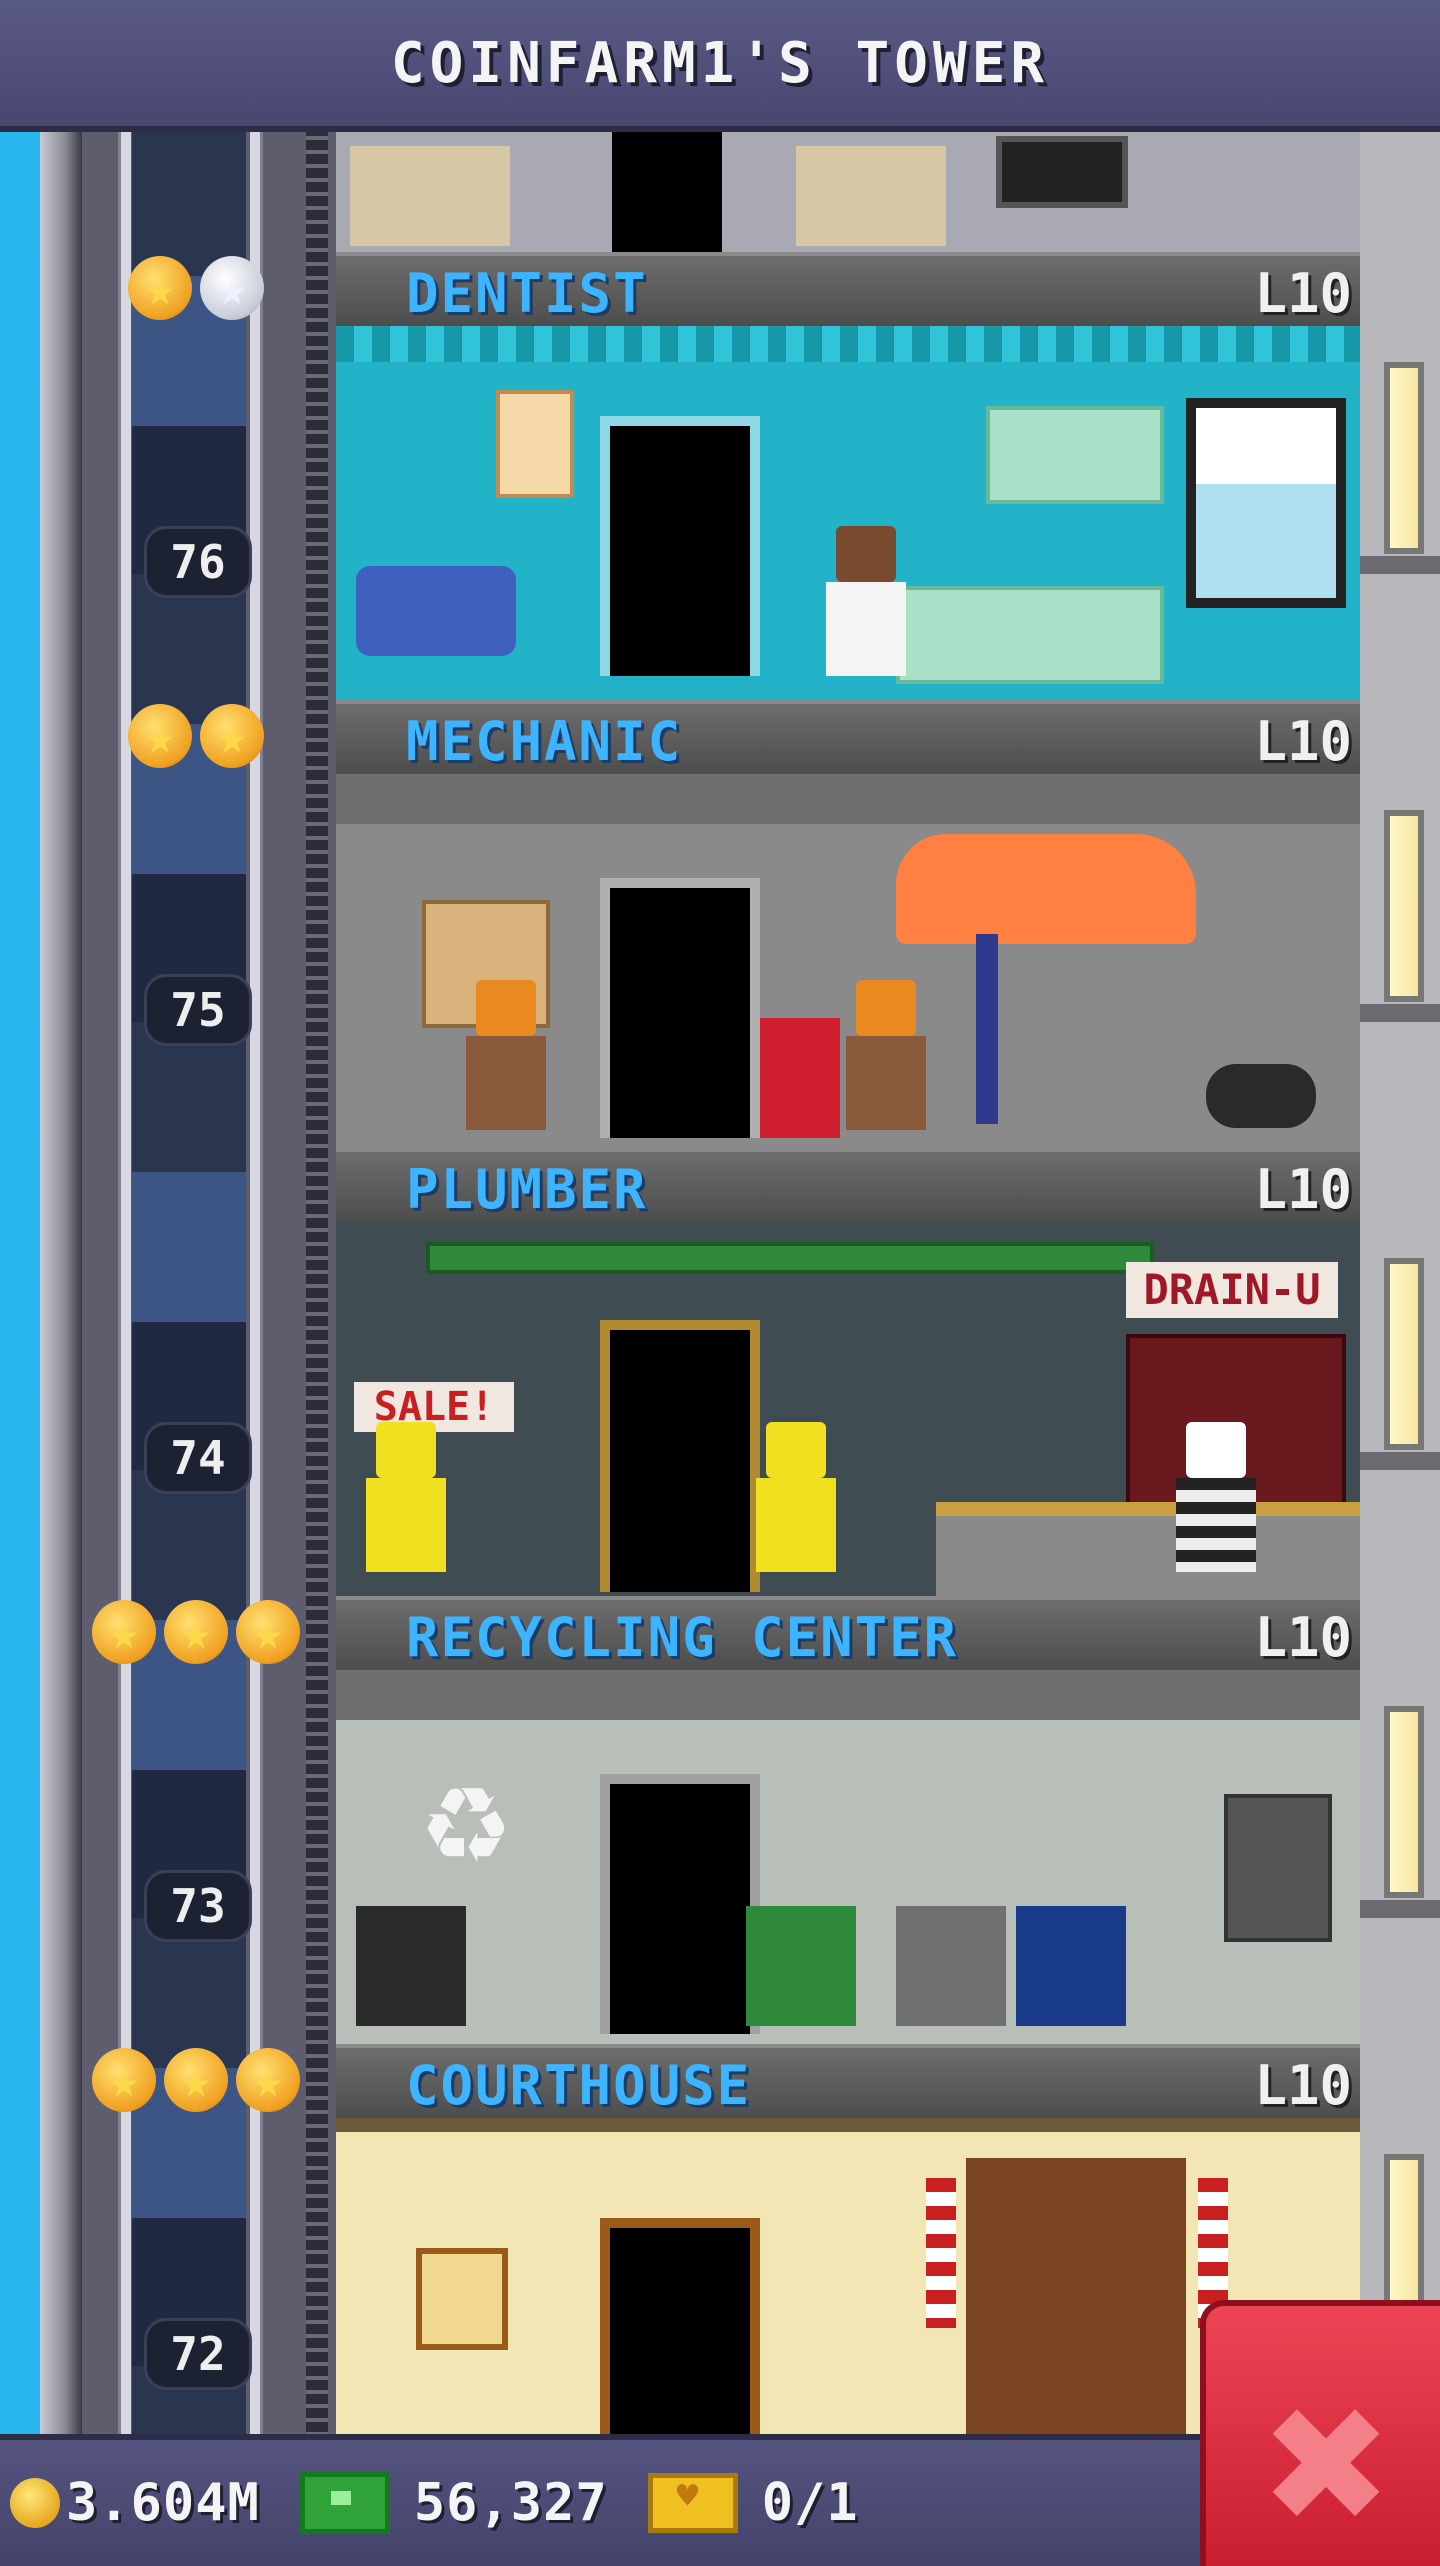  What do you see at coordinates (848, 1857) in the screenshot?
I see `room-recycling-center: ♻` at bounding box center [848, 1857].